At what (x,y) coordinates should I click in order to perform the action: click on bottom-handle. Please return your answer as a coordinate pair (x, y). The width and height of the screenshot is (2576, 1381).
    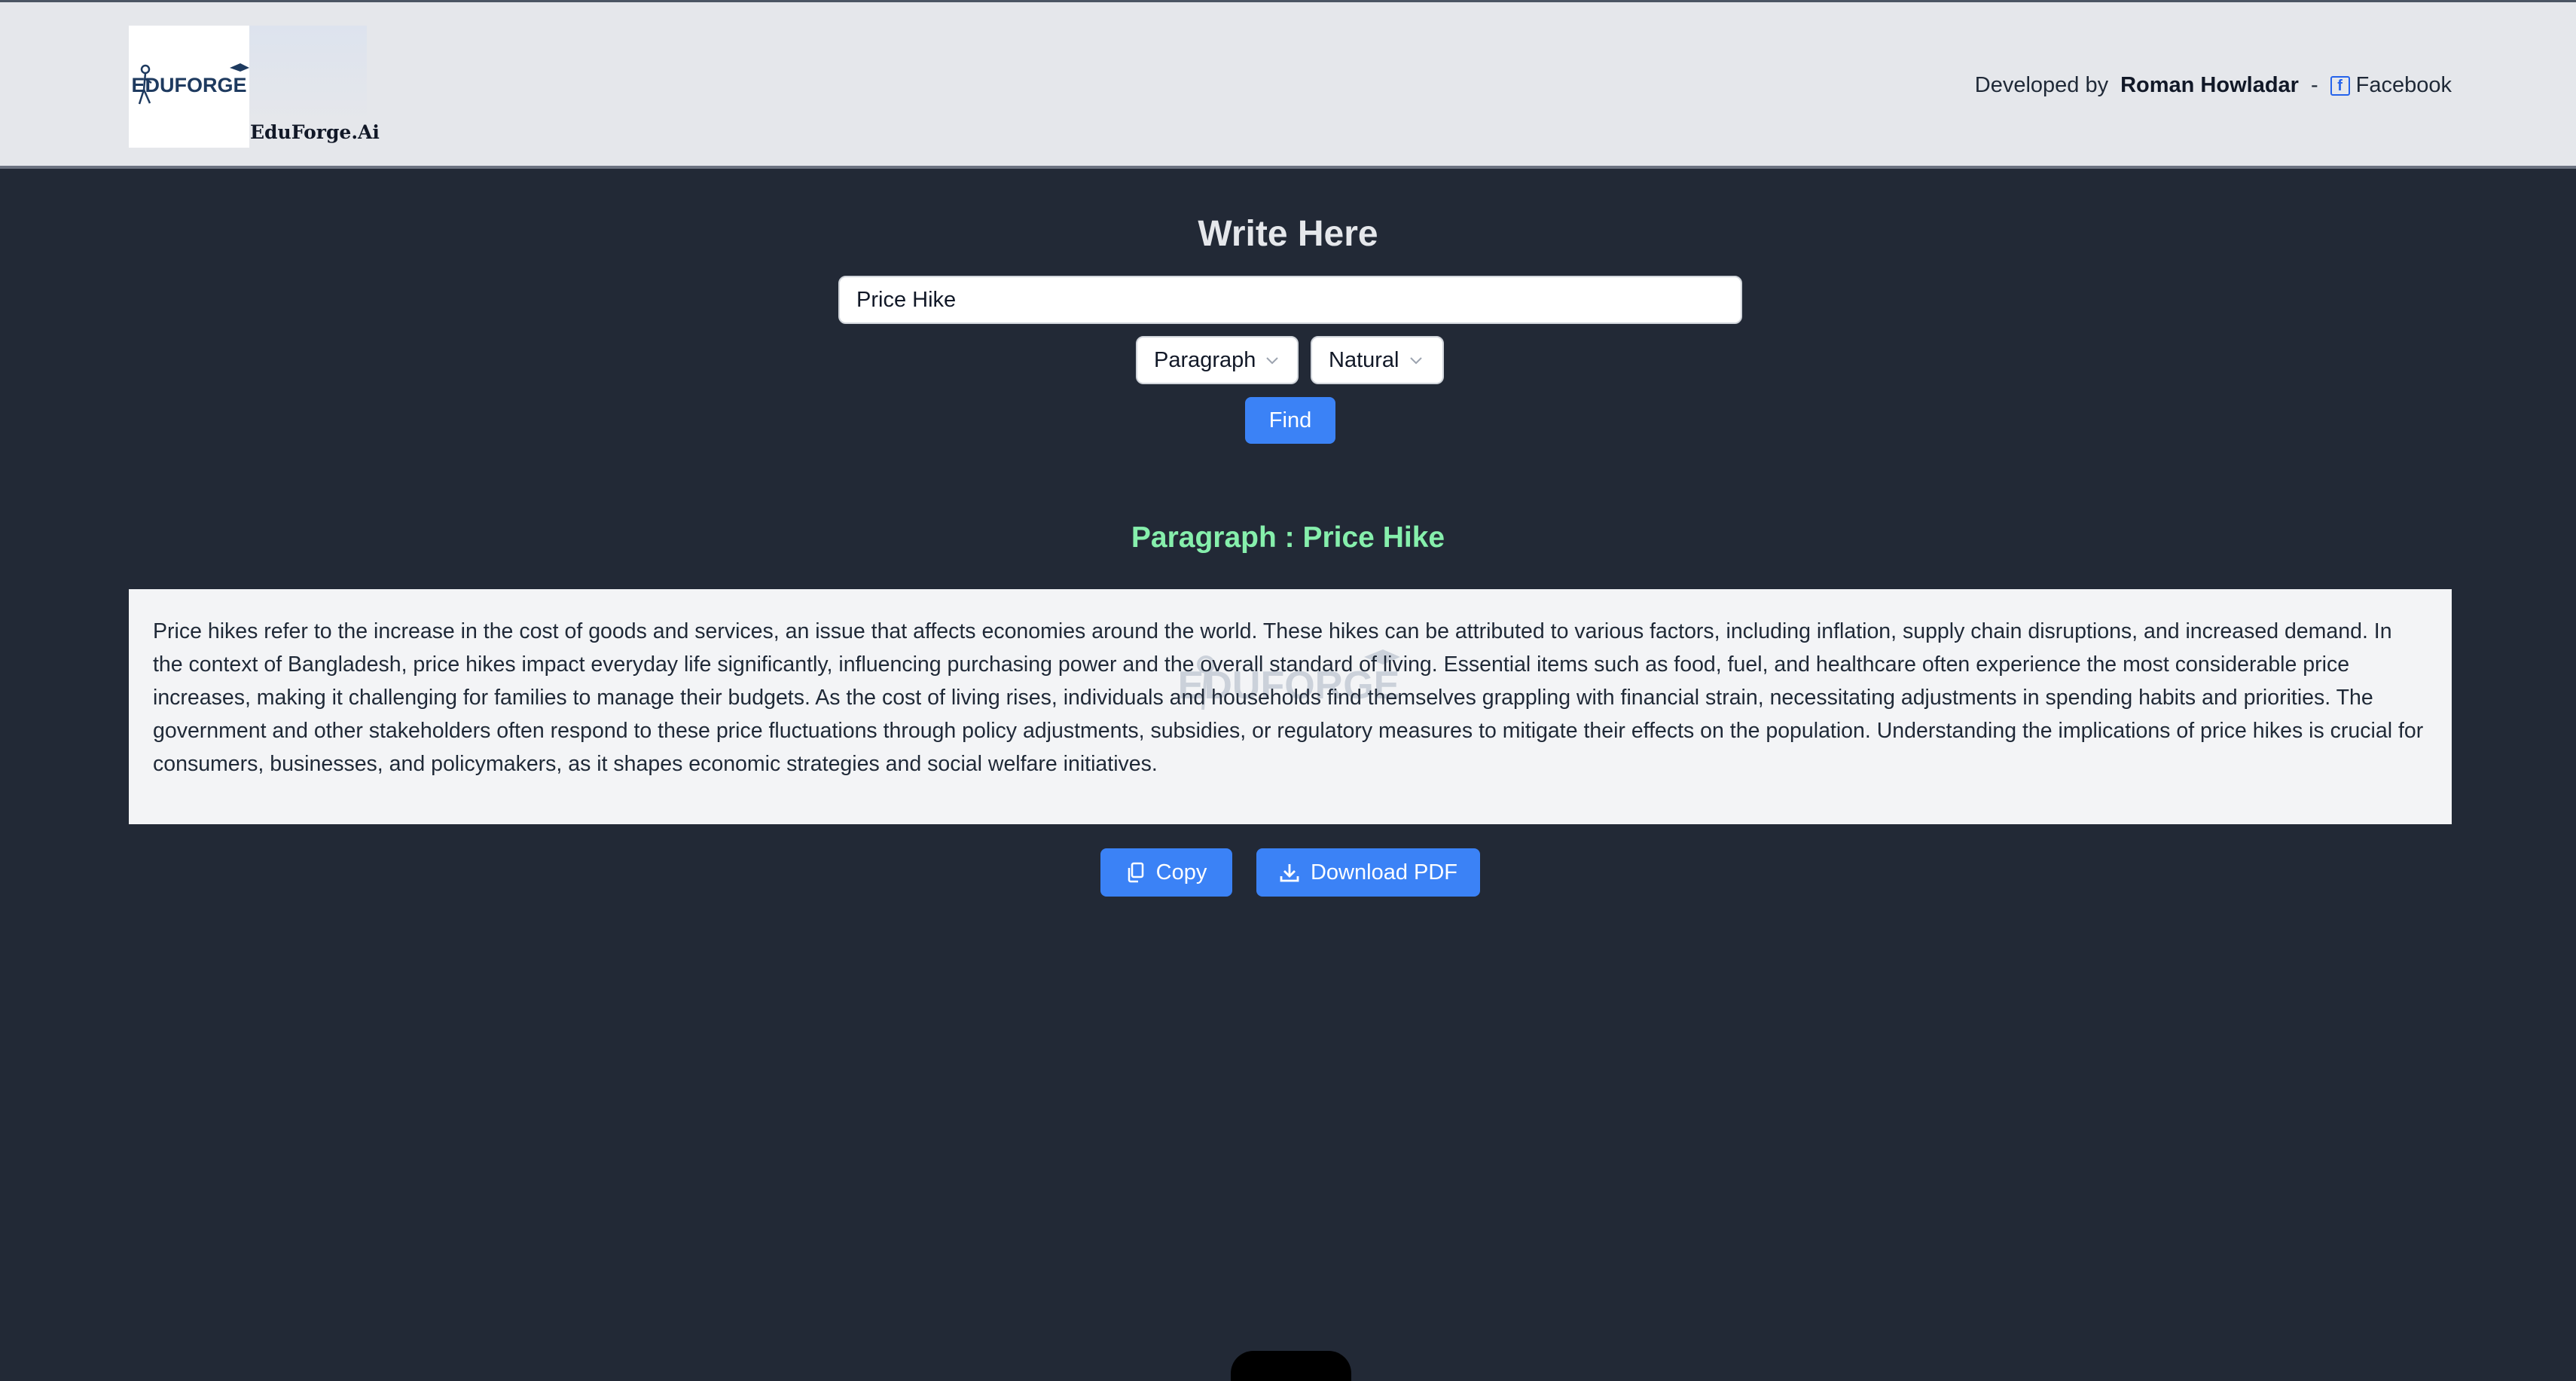
    Looking at the image, I should click on (1291, 1366).